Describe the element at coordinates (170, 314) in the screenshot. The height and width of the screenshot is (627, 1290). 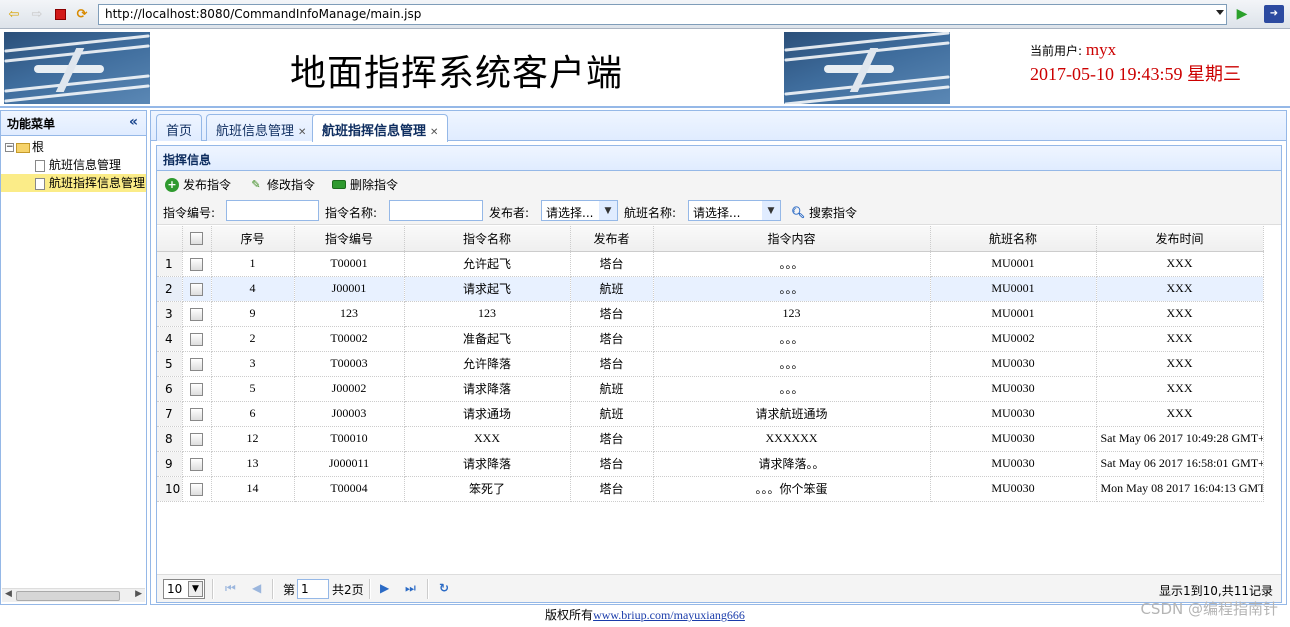
I see `row-number: 3` at that location.